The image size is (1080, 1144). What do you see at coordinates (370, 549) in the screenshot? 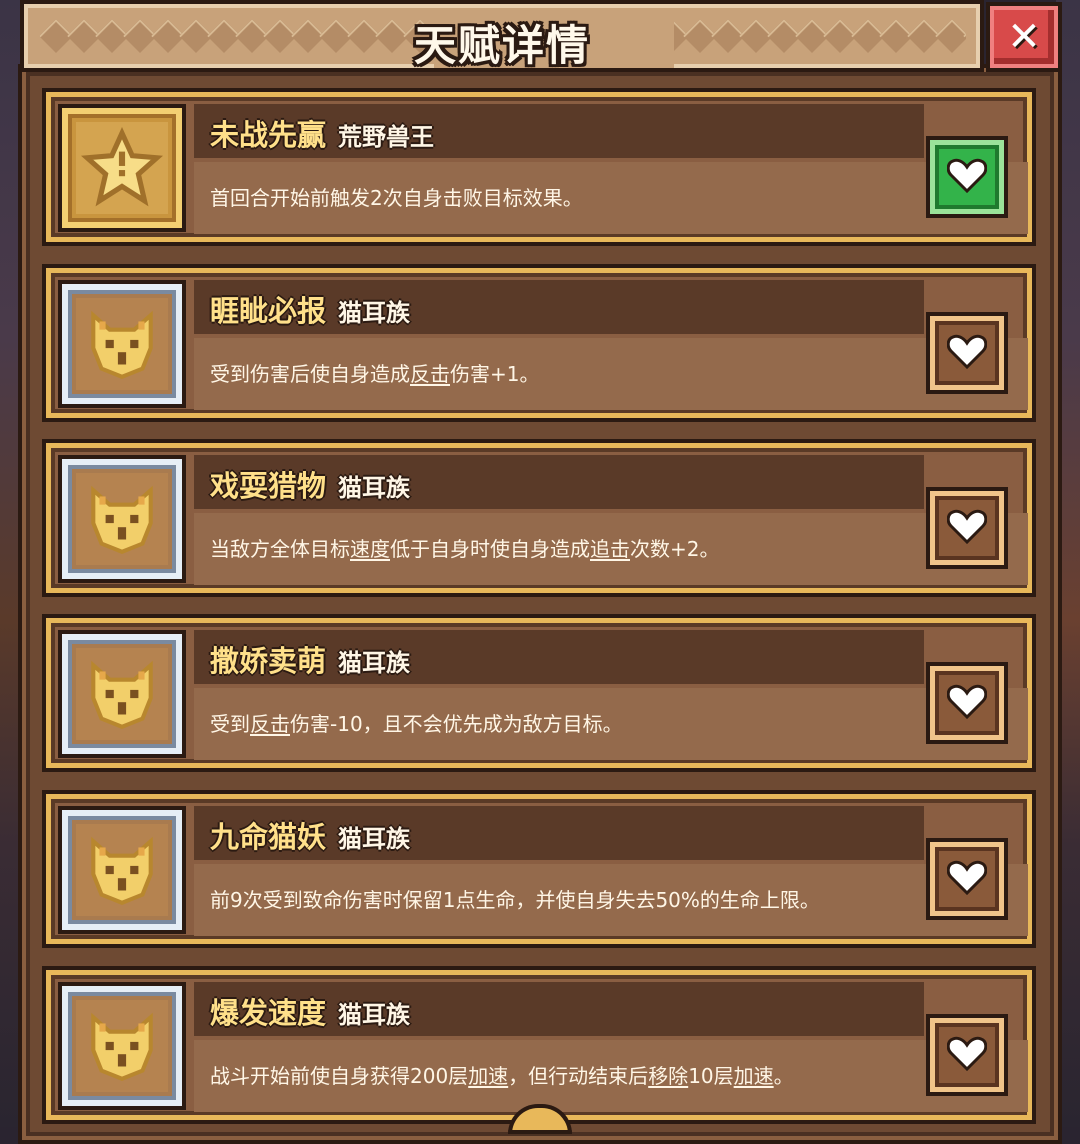
I see `keyword-link: 速度` at bounding box center [370, 549].